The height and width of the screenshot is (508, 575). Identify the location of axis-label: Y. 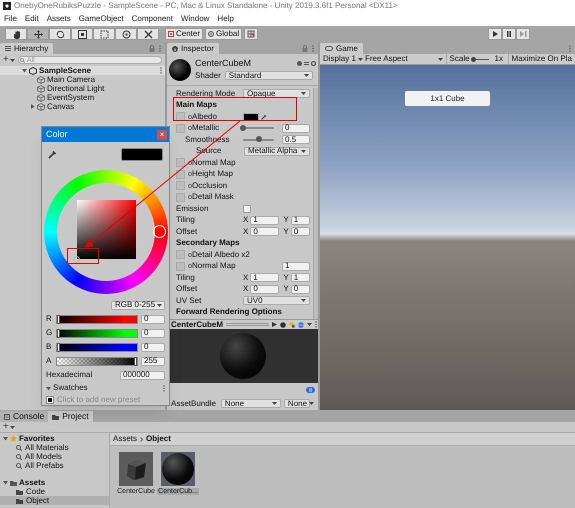
(286, 278).